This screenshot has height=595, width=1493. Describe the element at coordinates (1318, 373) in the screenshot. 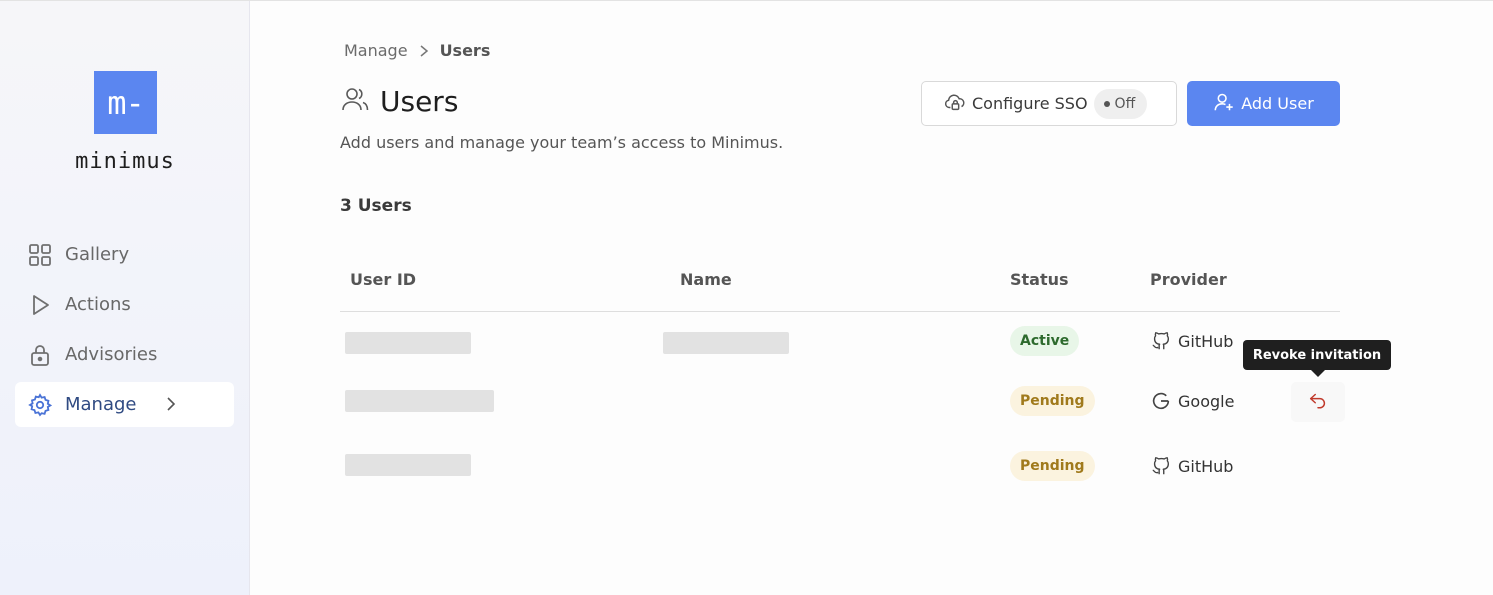

I see `tooltip-arrow` at that location.